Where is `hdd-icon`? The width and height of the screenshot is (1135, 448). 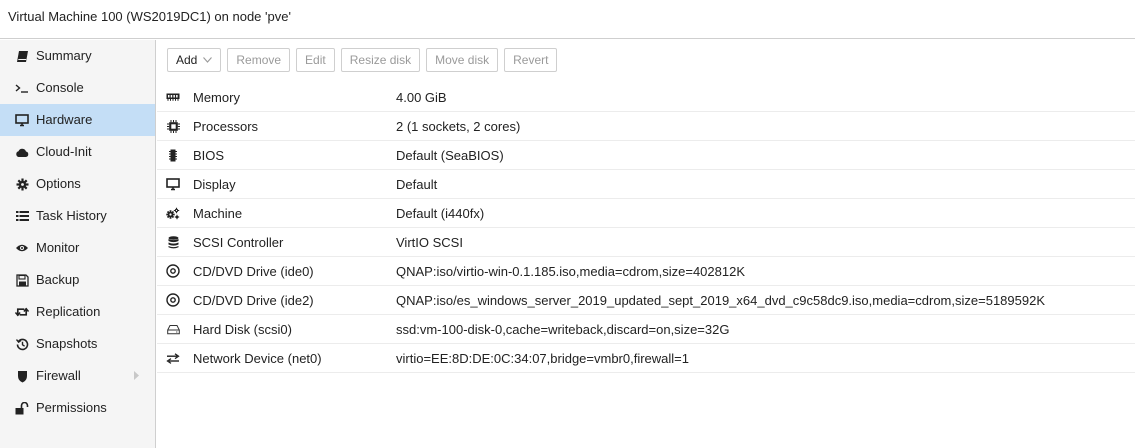
hdd-icon is located at coordinates (173, 329).